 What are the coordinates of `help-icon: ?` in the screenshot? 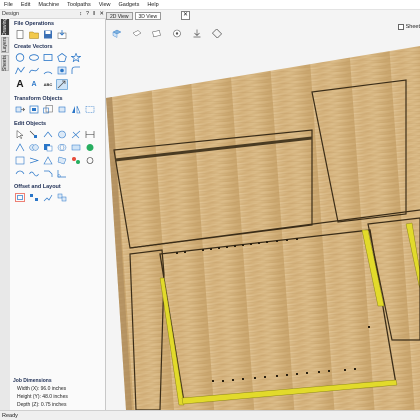 It's located at (87, 14).